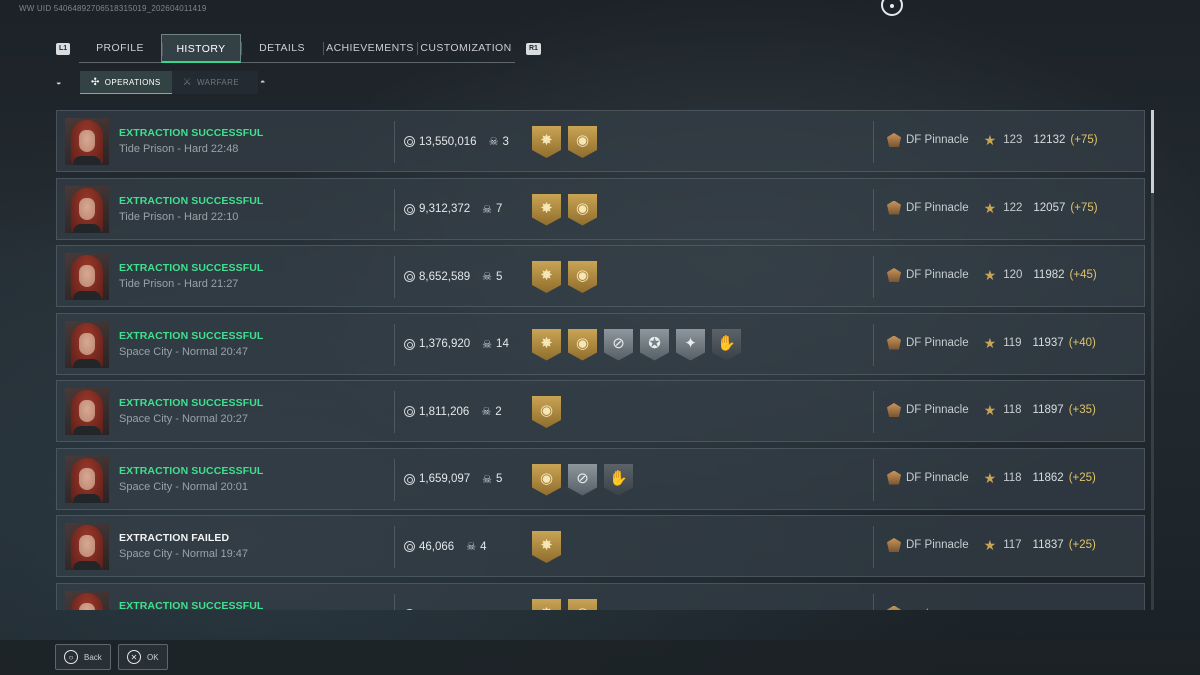  What do you see at coordinates (564, 277) in the screenshot?
I see `medal-list: ✸◉` at bounding box center [564, 277].